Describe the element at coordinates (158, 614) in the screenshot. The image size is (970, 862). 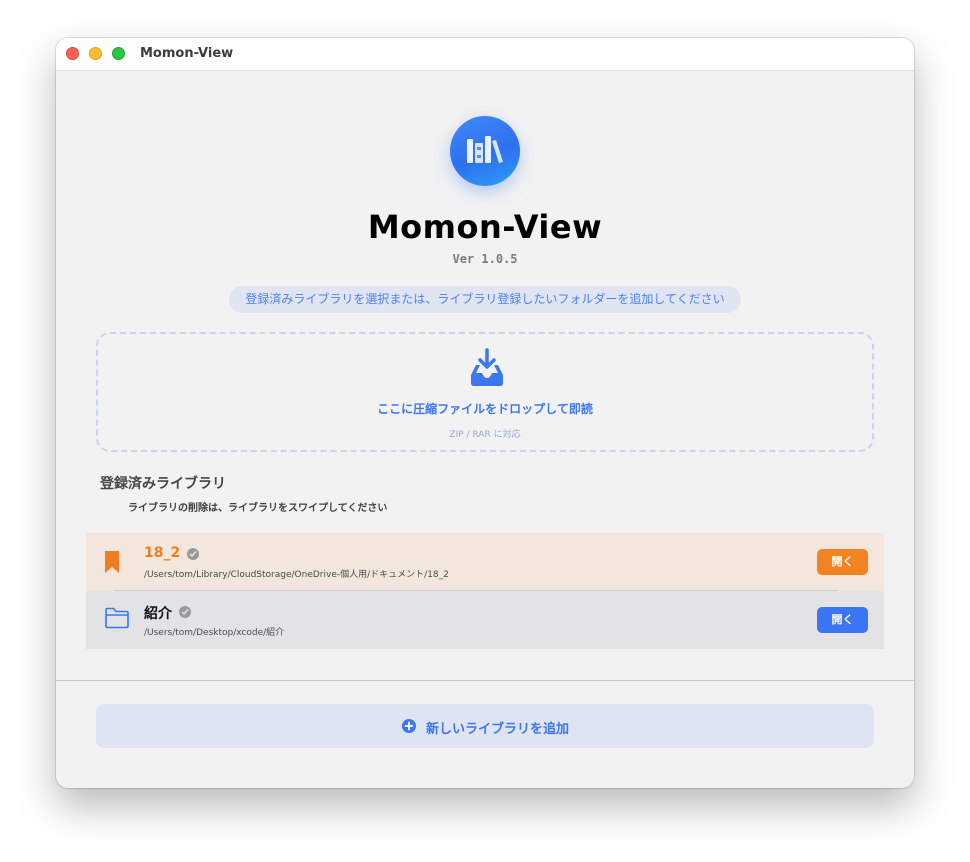
I see `library-name: 紹介` at that location.